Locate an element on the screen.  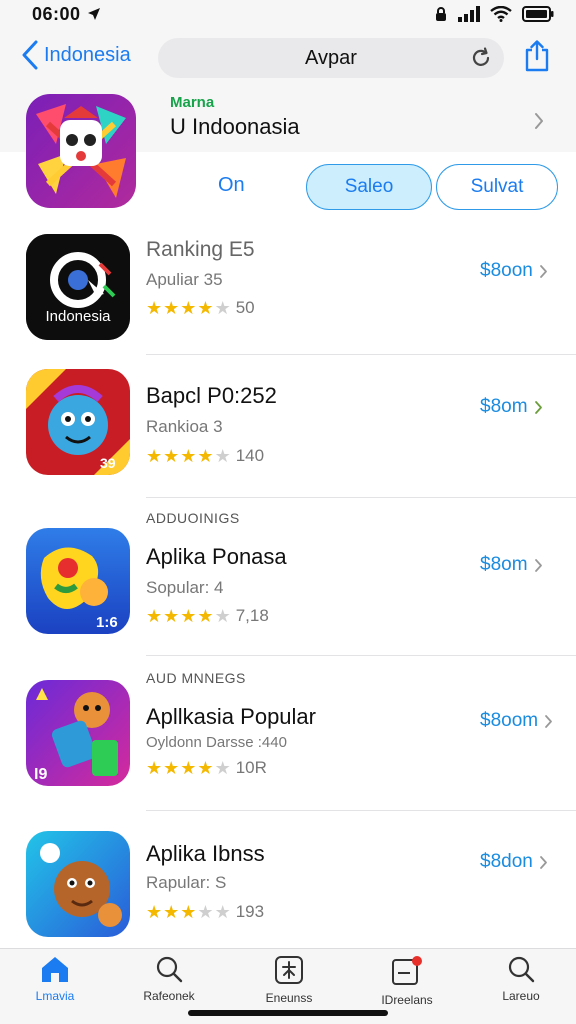
app-icon is located at coordinates (78, 884).